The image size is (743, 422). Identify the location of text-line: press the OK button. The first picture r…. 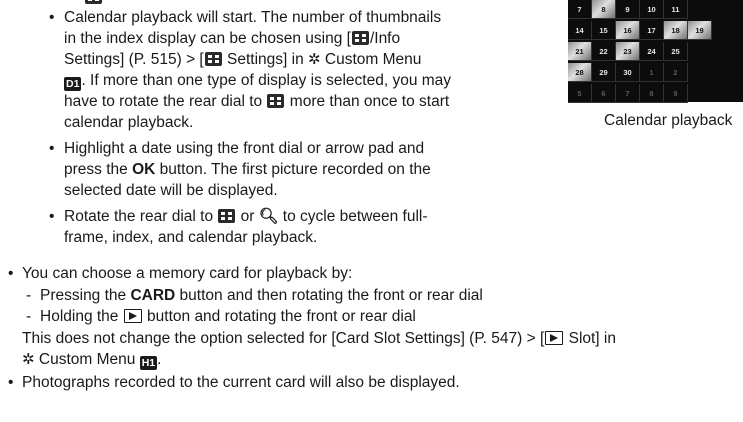
(247, 170).